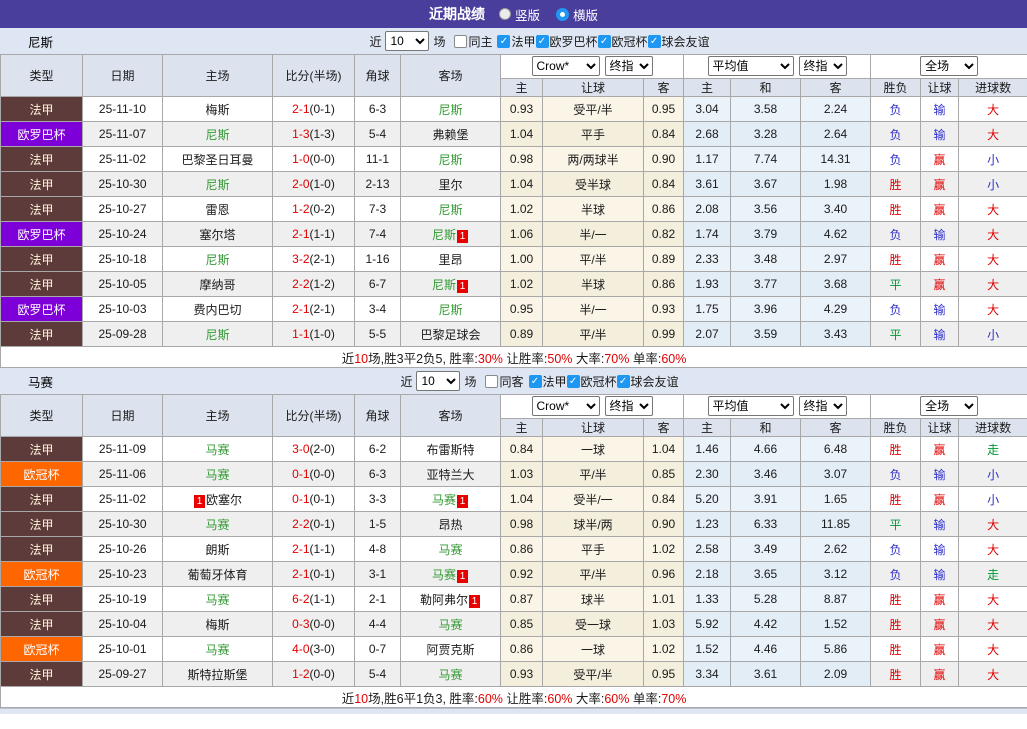 Image resolution: width=1027 pixels, height=729 pixels. Describe the element at coordinates (122, 284) in the screenshot. I see `cell-date: 25-10-05` at that location.